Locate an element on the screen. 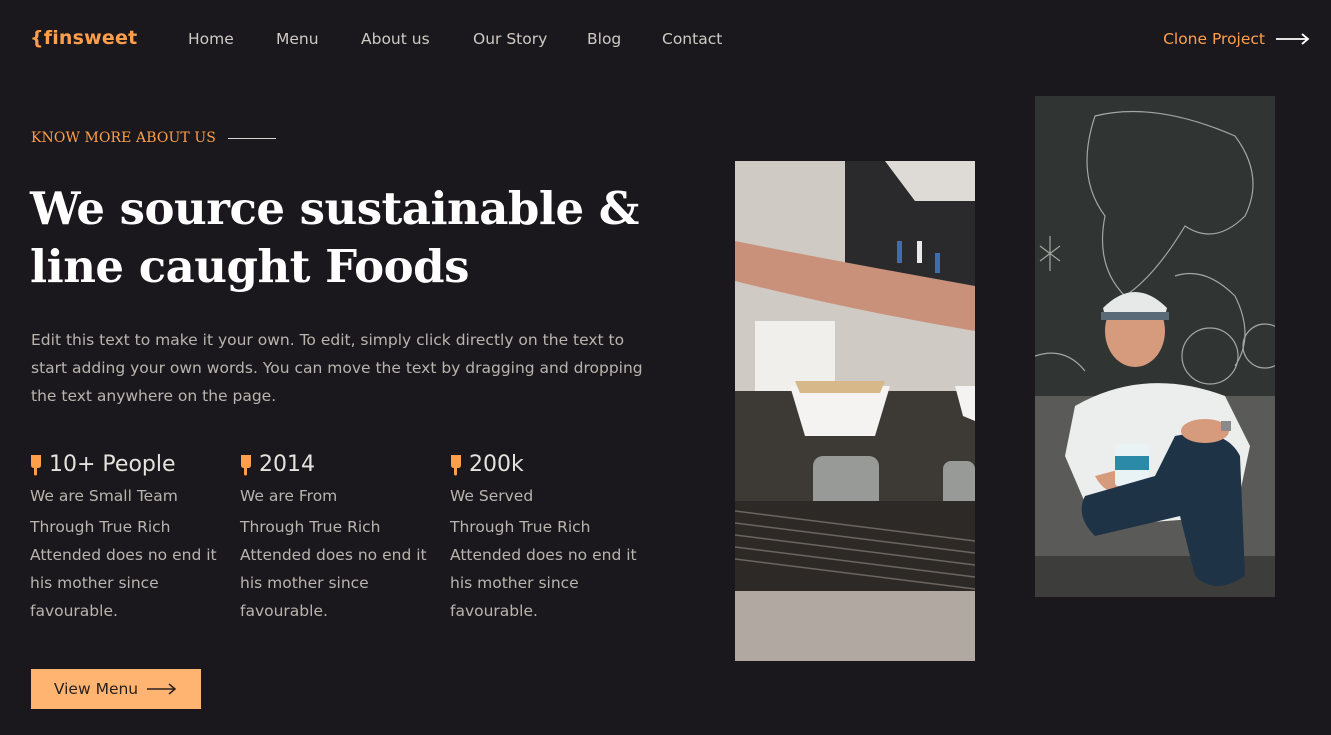 This screenshot has height=735, width=1331. nav-link-our-story: Our Story is located at coordinates (510, 39).